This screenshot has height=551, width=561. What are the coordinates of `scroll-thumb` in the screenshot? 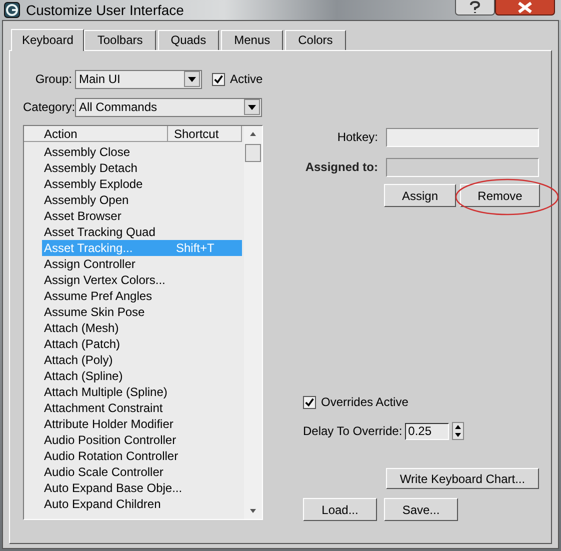 It's located at (253, 153).